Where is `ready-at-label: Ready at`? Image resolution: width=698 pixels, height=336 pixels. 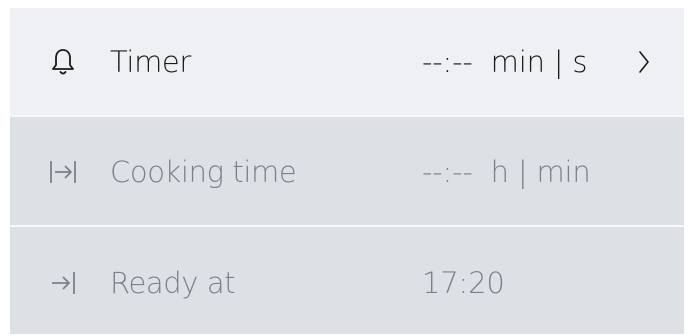 ready-at-label: Ready at is located at coordinates (173, 282).